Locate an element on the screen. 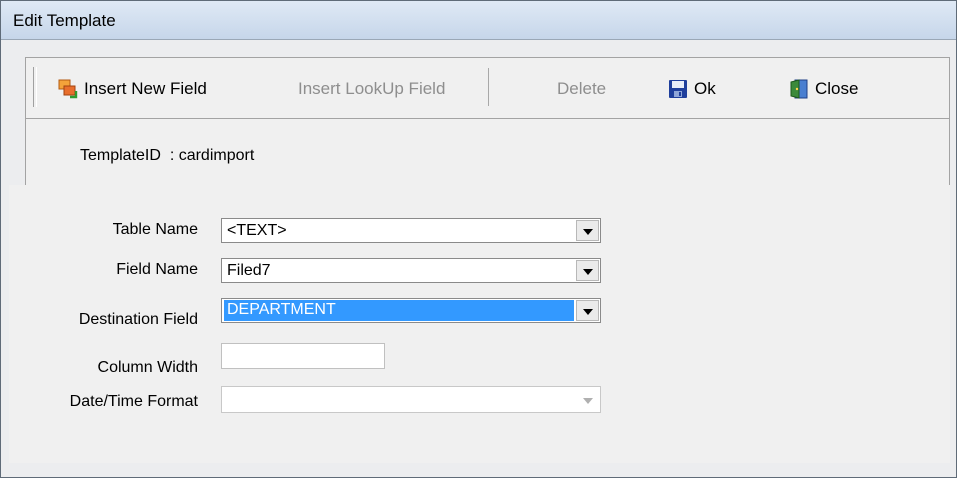 This screenshot has height=478, width=957. column-width-label: Column Width is located at coordinates (147, 367).